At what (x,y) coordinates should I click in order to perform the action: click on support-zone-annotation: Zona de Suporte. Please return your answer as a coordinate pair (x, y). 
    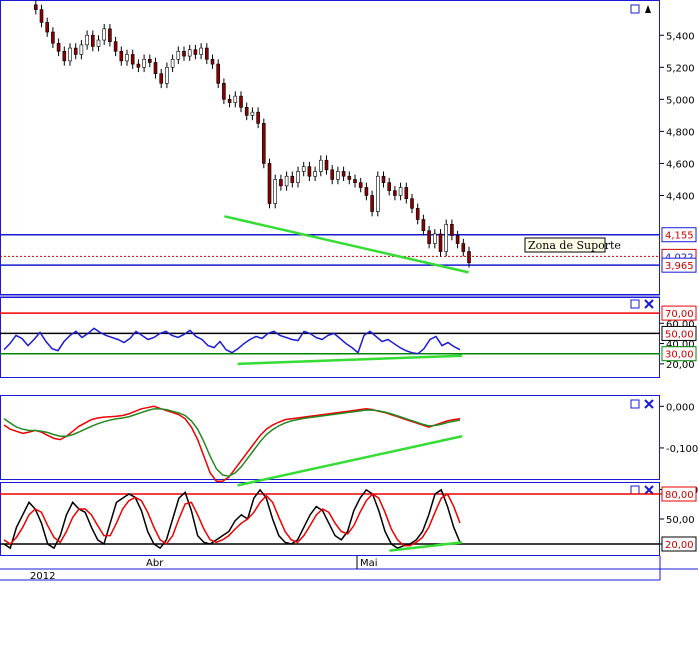
    Looking at the image, I should click on (572, 245).